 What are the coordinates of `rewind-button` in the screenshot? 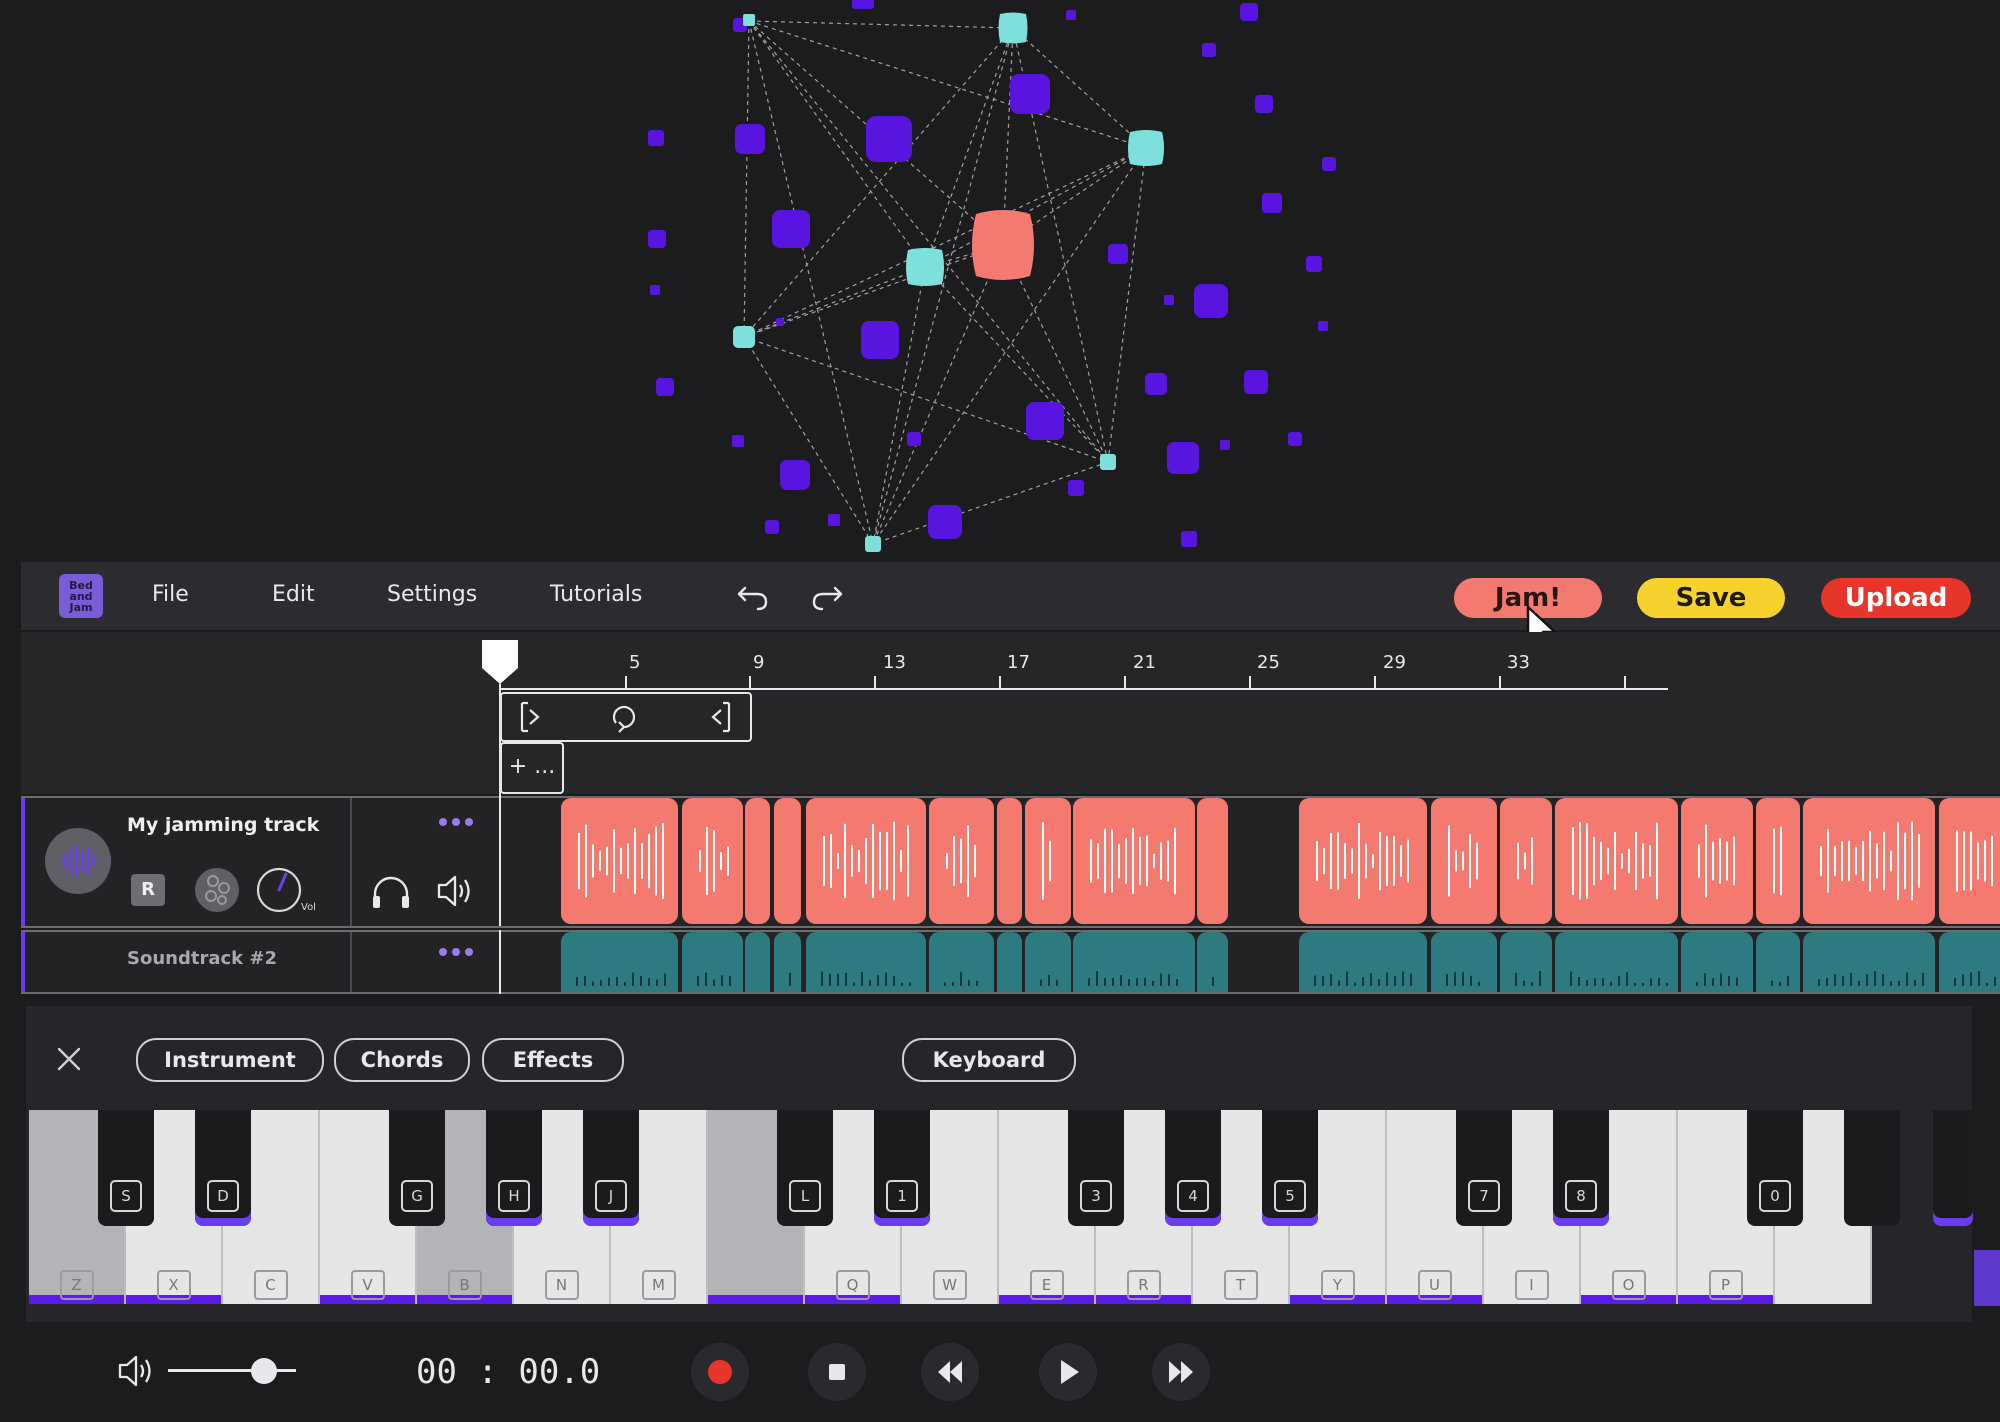 It's located at (950, 1372).